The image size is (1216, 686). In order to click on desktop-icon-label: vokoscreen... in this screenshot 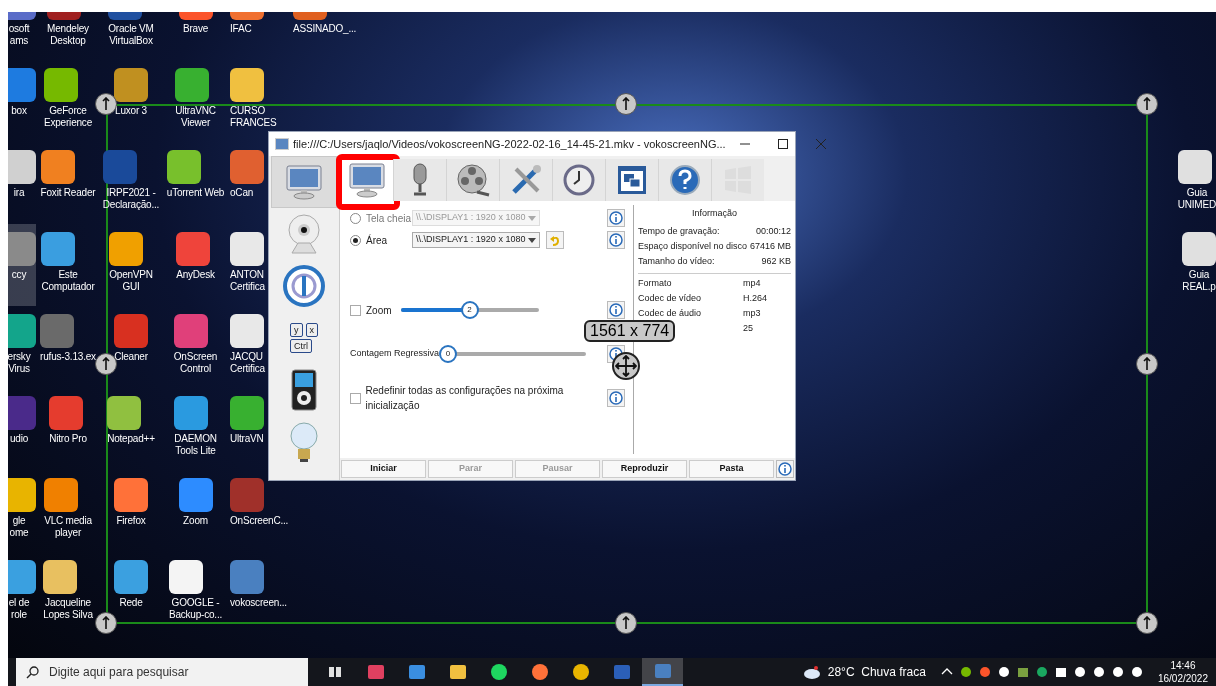, I will do `click(258, 603)`.